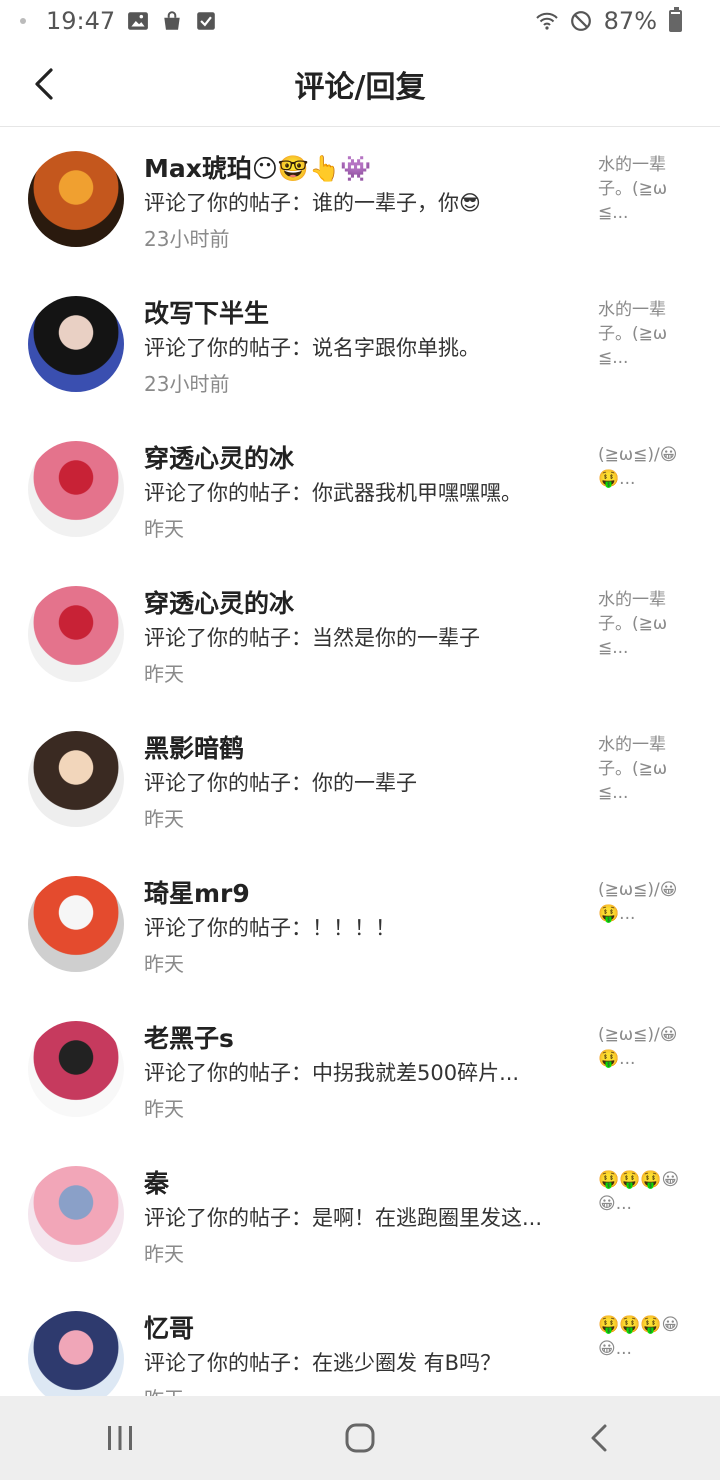 The image size is (720, 1480). I want to click on page-title: 评论/回复, so click(360, 87).